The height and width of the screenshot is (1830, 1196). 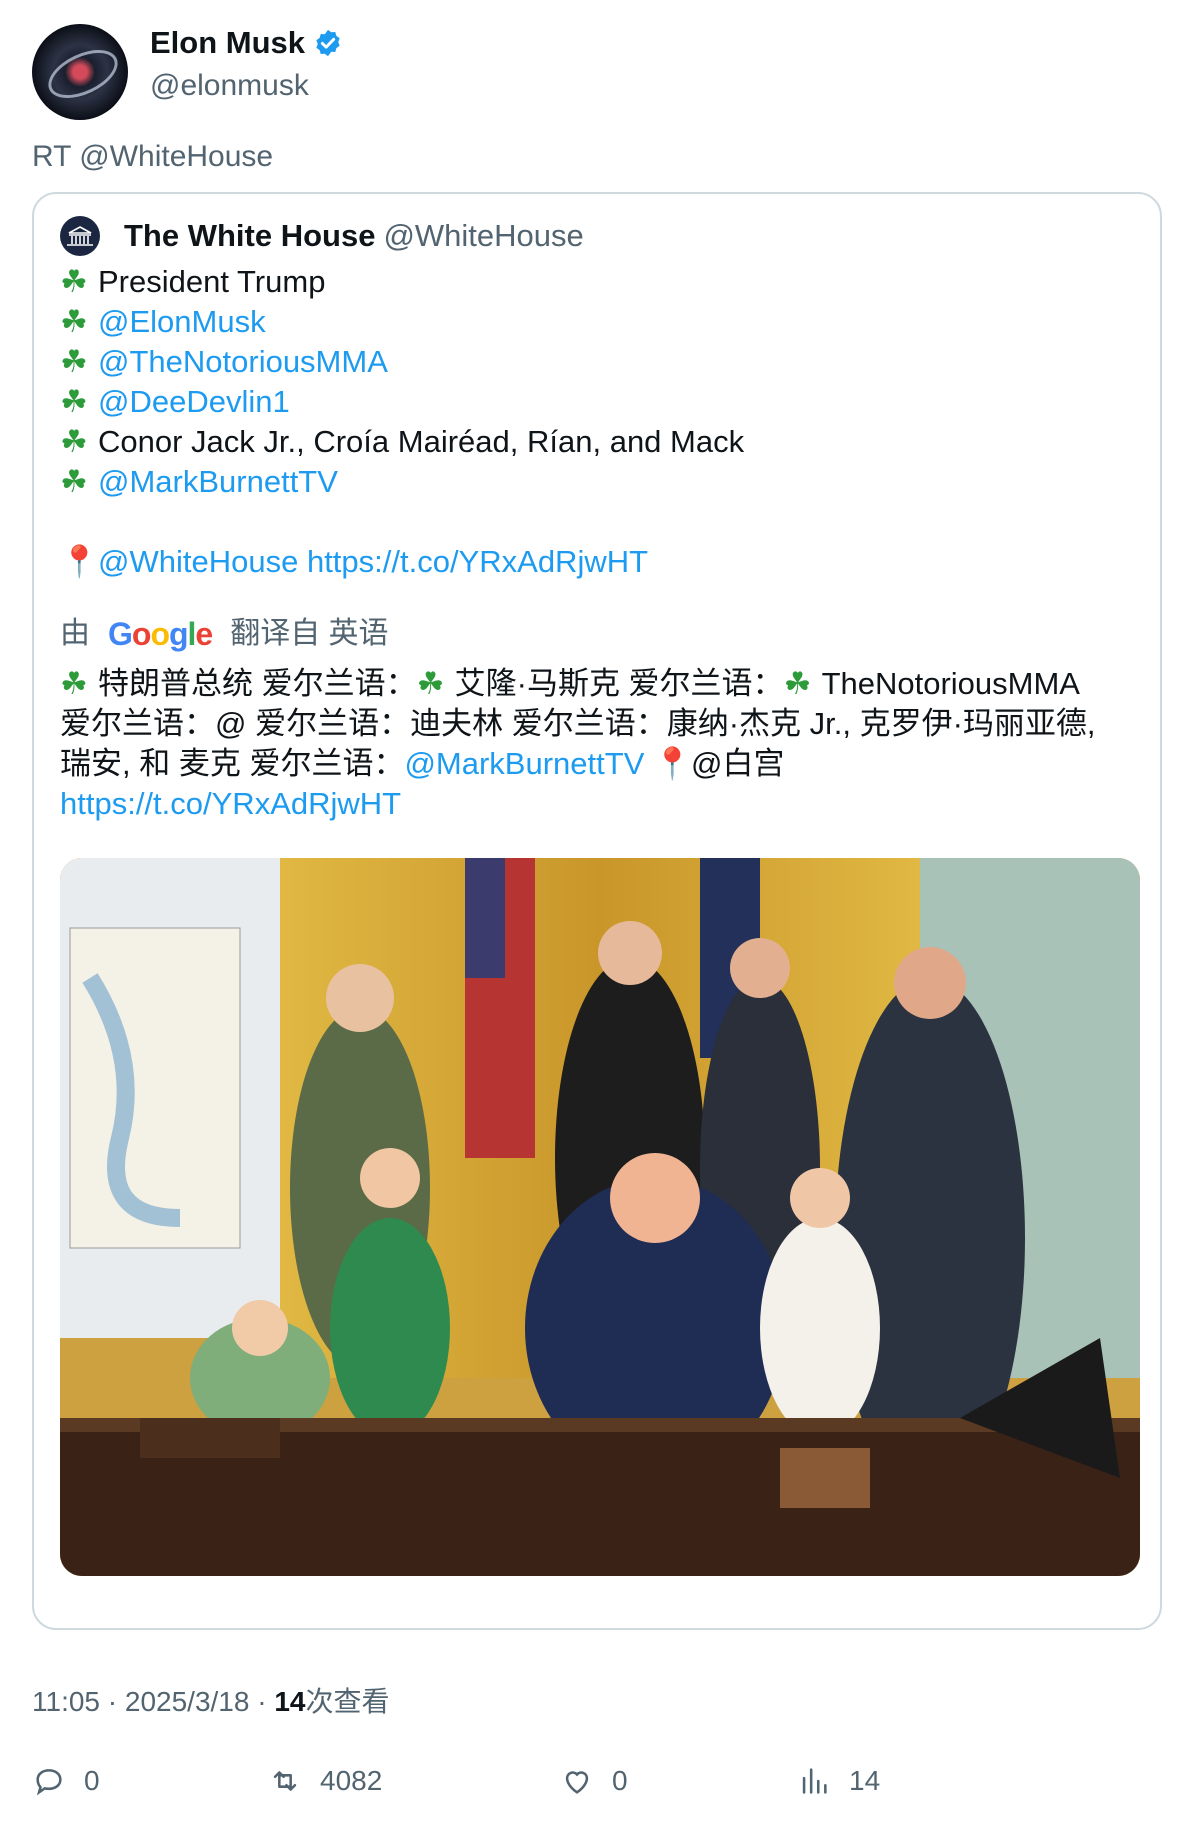 I want to click on location-line: 📍@WhiteHouse https://t.co/YRxAdRjwHT, so click(x=600, y=562).